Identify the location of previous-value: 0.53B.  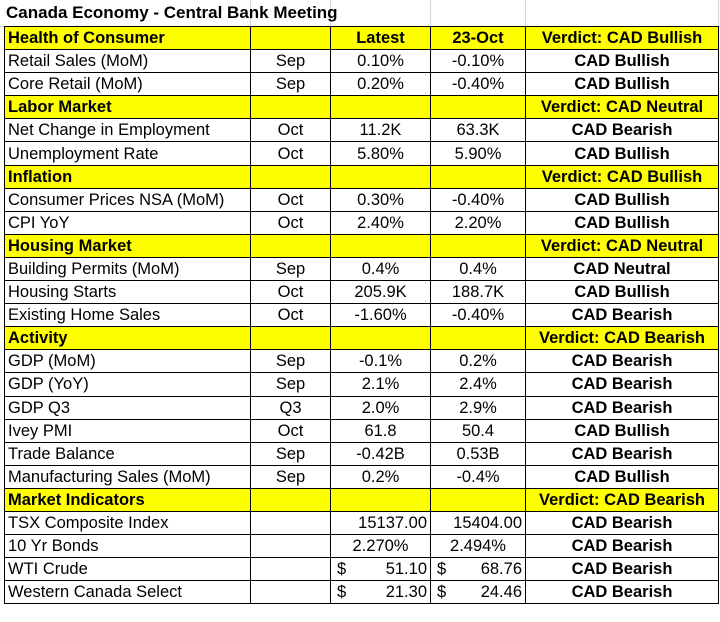
(478, 453).